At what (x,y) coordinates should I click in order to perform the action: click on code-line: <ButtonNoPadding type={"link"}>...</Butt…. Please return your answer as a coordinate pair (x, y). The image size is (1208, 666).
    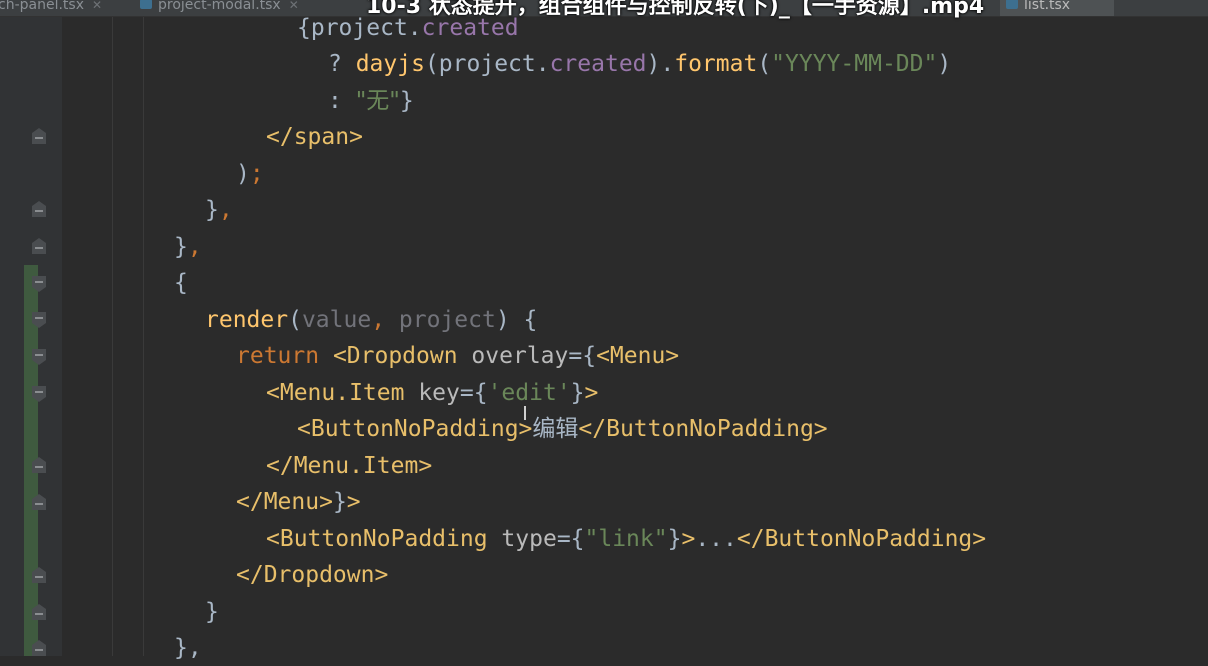
    Looking at the image, I should click on (626, 539).